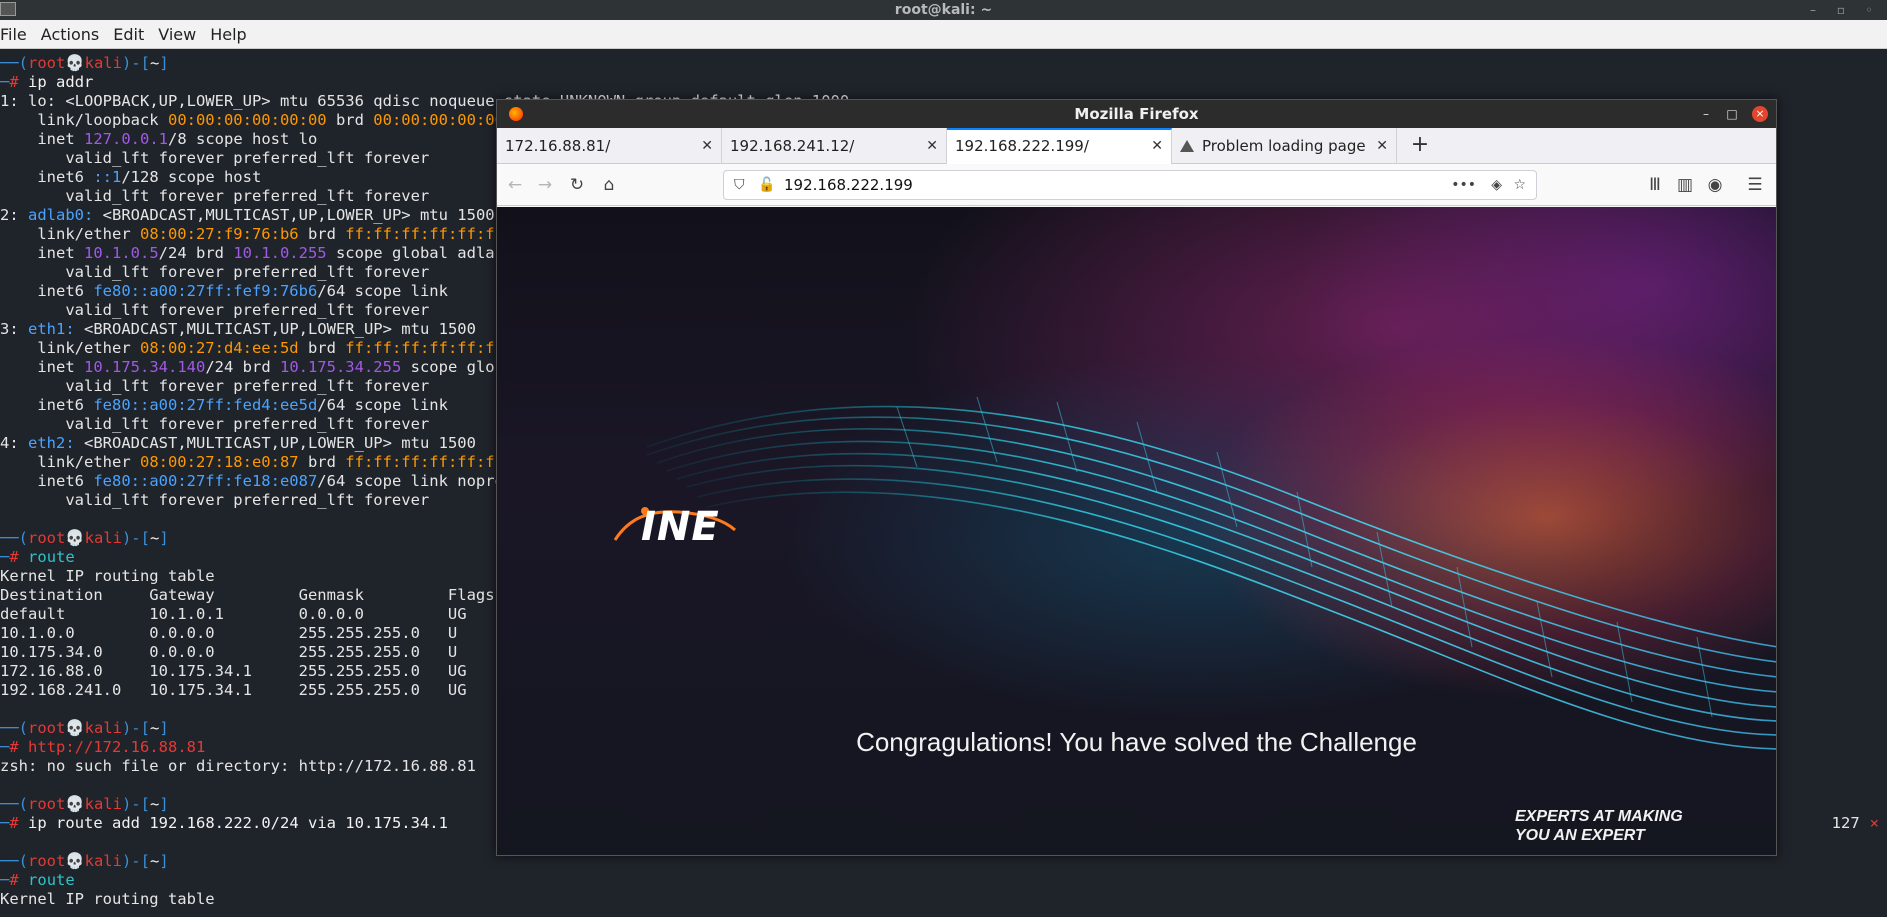  Describe the element at coordinates (47, 82) in the screenshot. I see `command-line: ─# ip addr` at that location.